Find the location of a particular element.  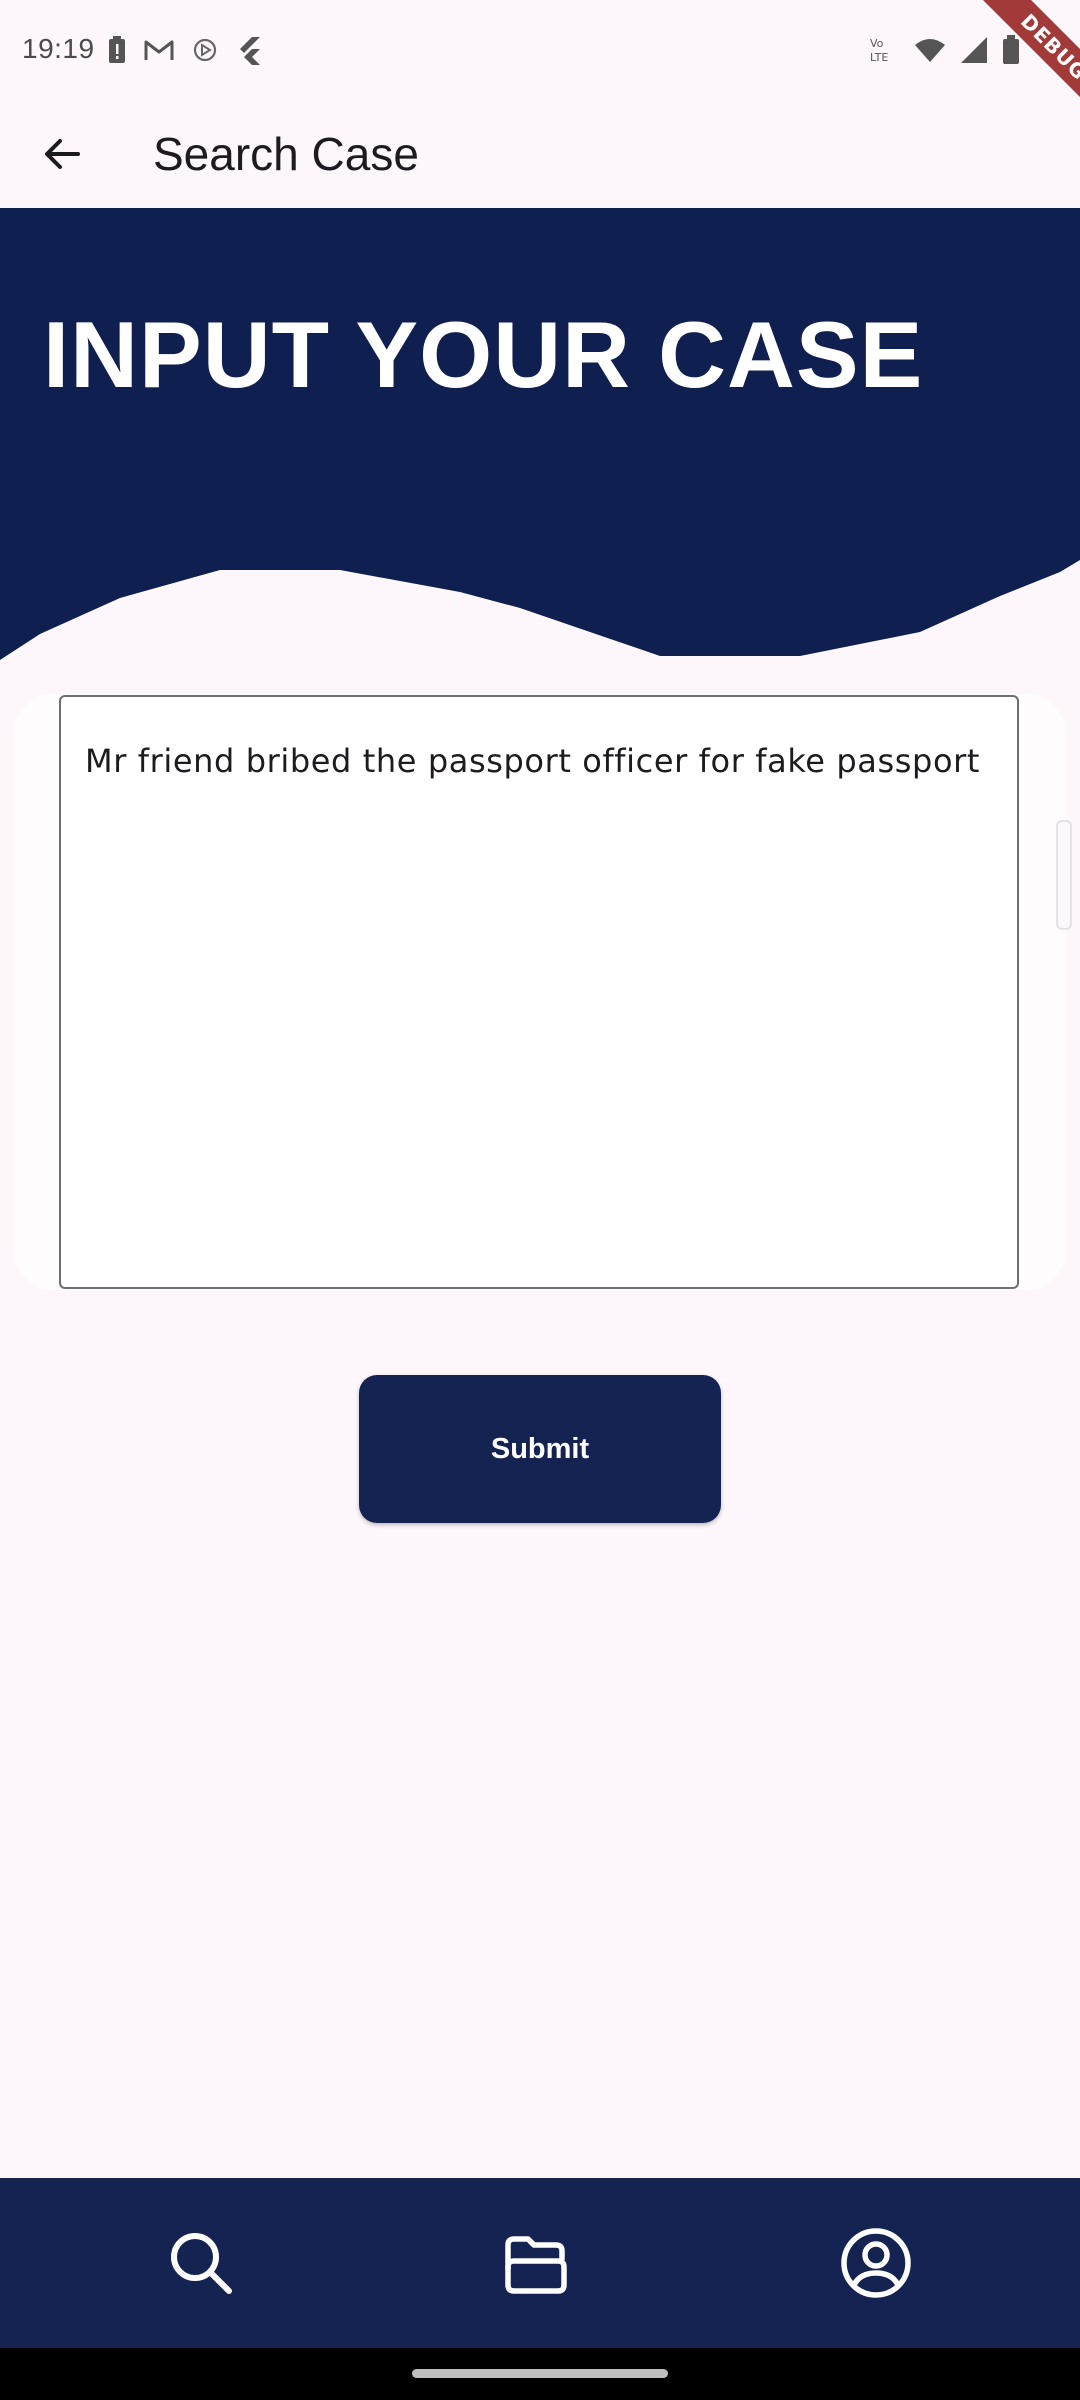

battery-alert-icon is located at coordinates (117, 50).